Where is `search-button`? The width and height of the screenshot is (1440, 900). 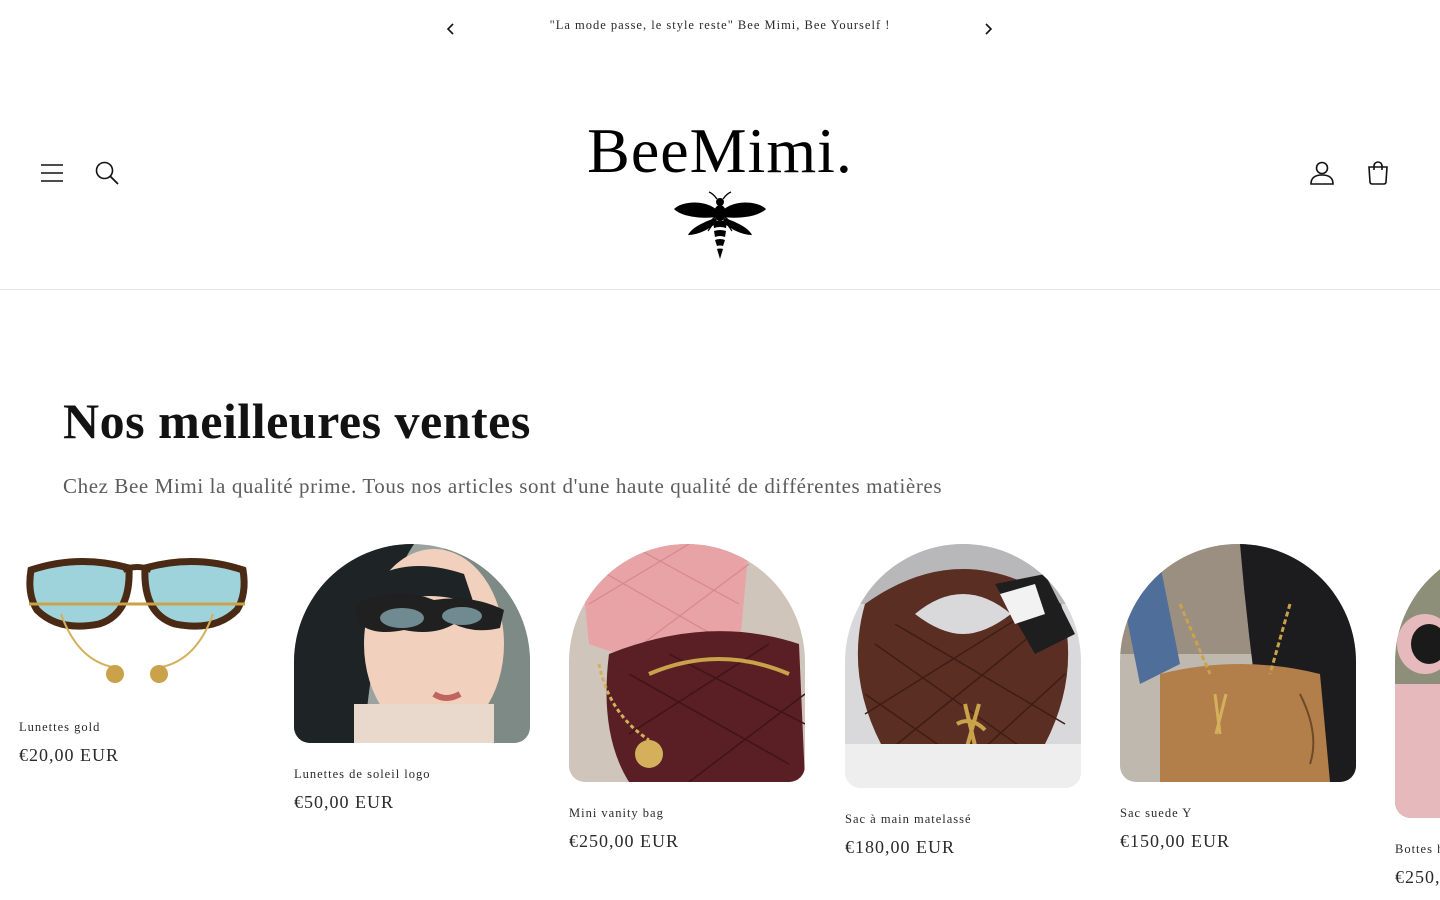 search-button is located at coordinates (107, 173).